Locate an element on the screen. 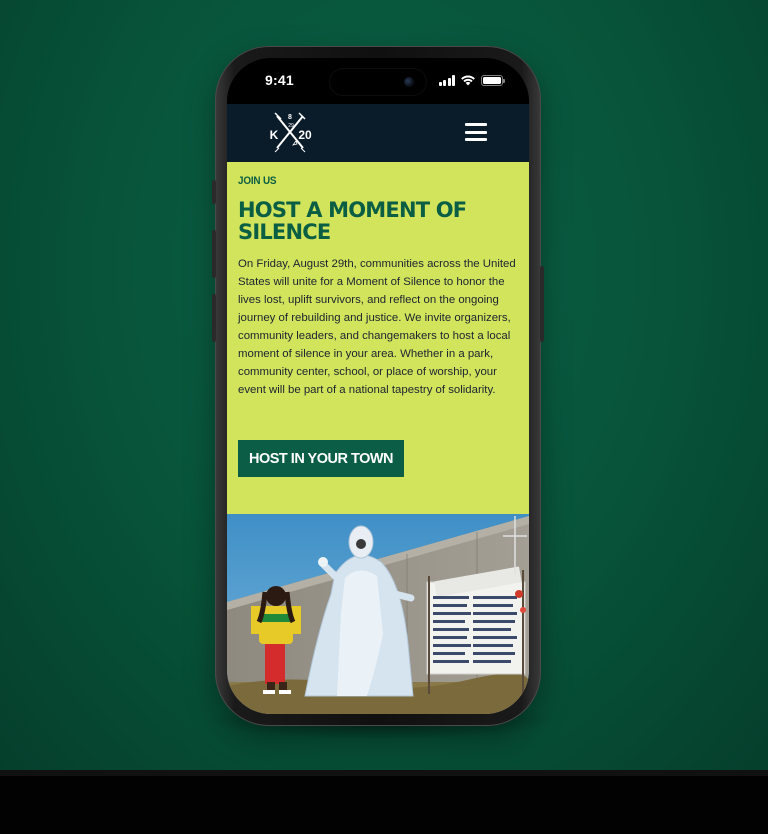 The width and height of the screenshot is (768, 834). site-header: 8 29 K 20 is located at coordinates (378, 133).